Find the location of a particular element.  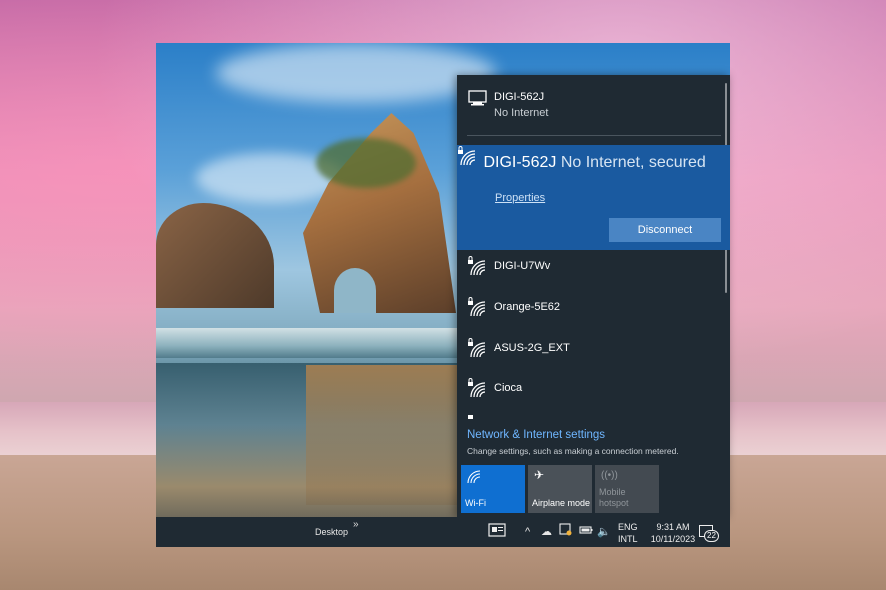

network-name: Cioca is located at coordinates (508, 388).